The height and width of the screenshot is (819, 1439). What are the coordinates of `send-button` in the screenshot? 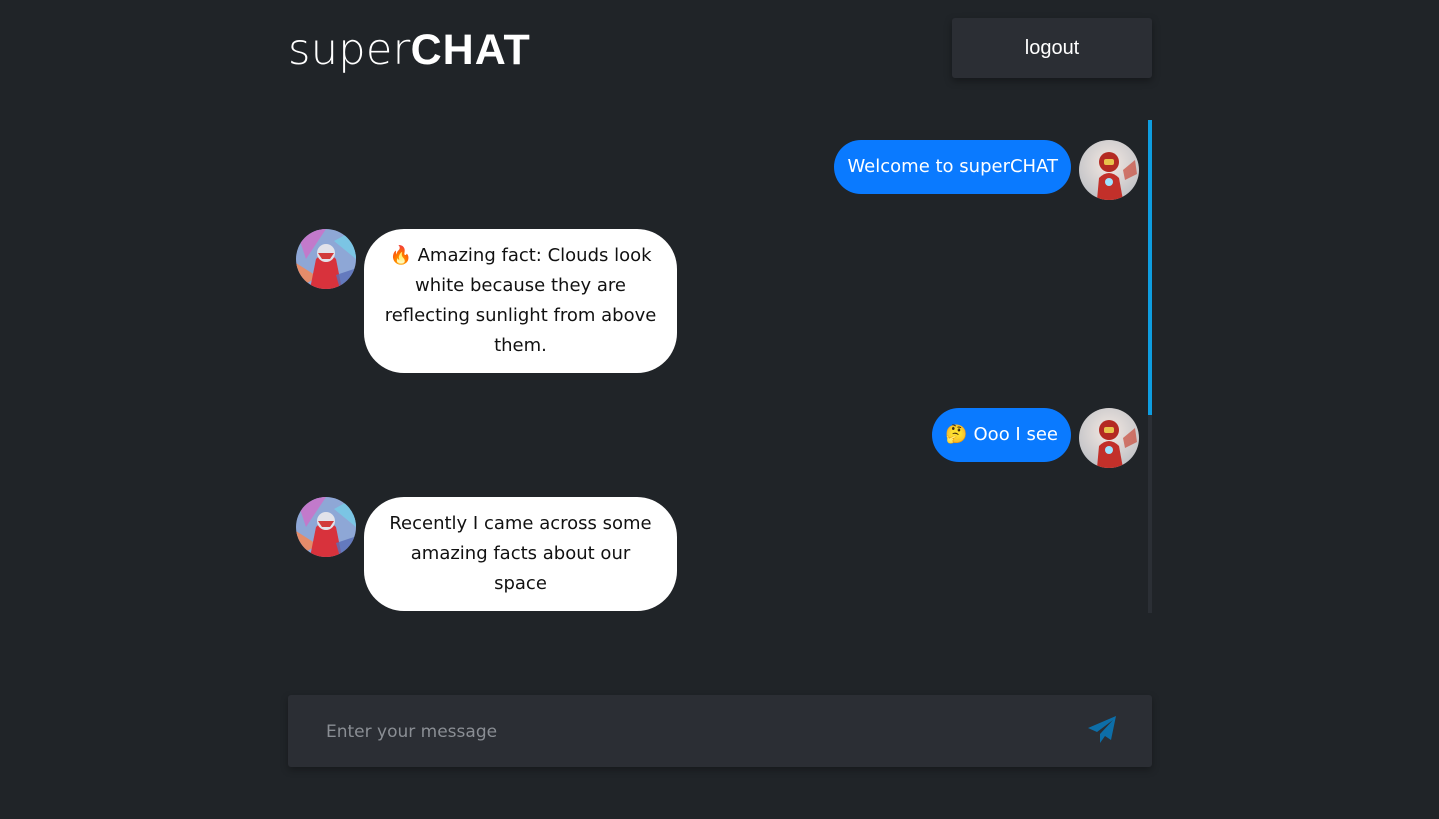 It's located at (1102, 731).